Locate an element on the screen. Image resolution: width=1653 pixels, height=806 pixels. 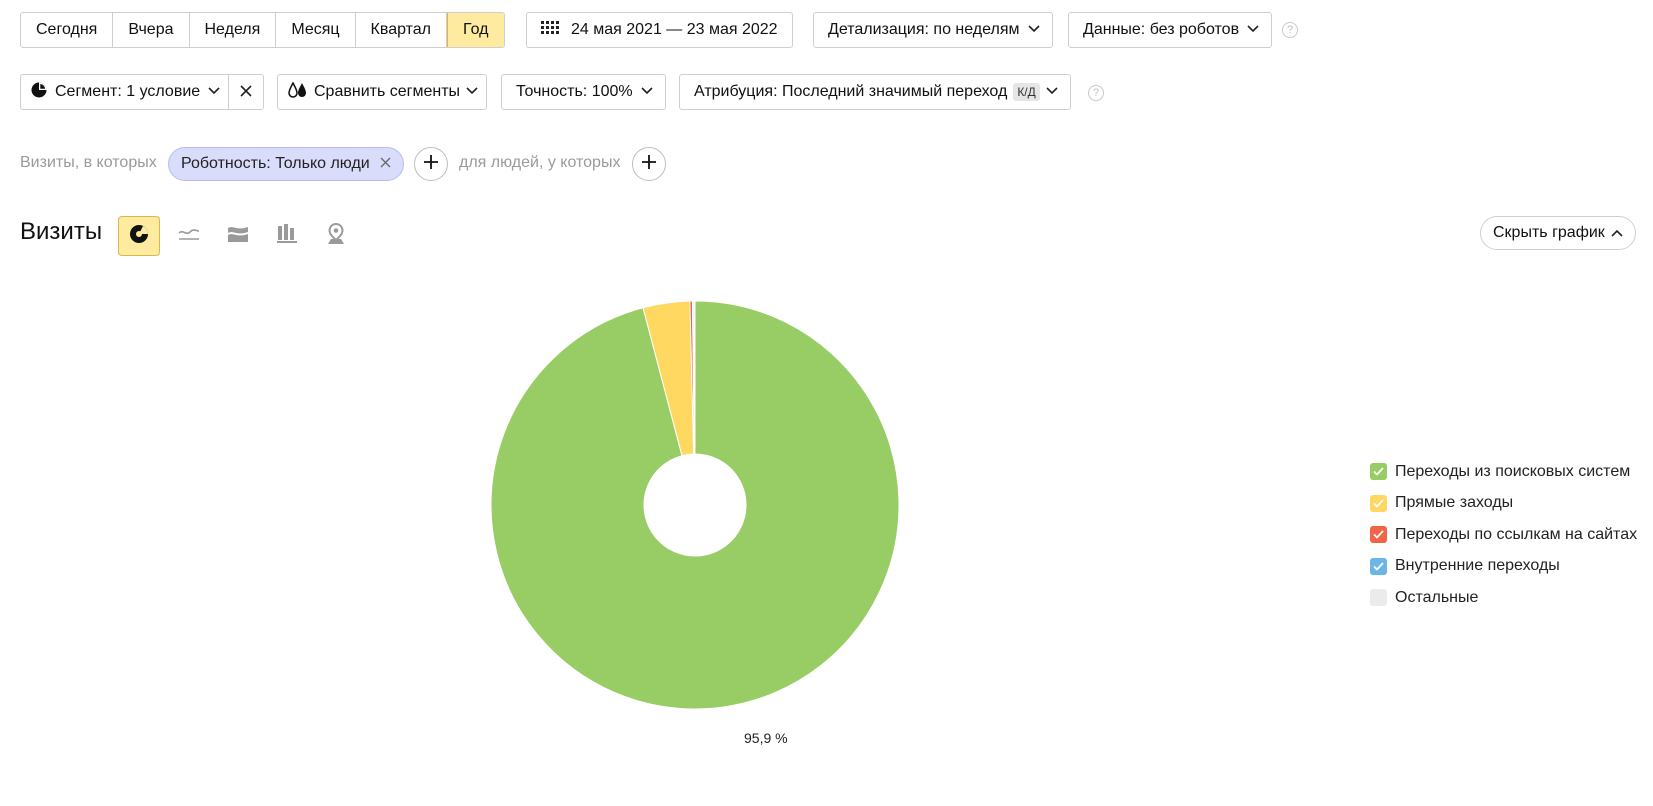
pie-chart-icon is located at coordinates (139, 236).